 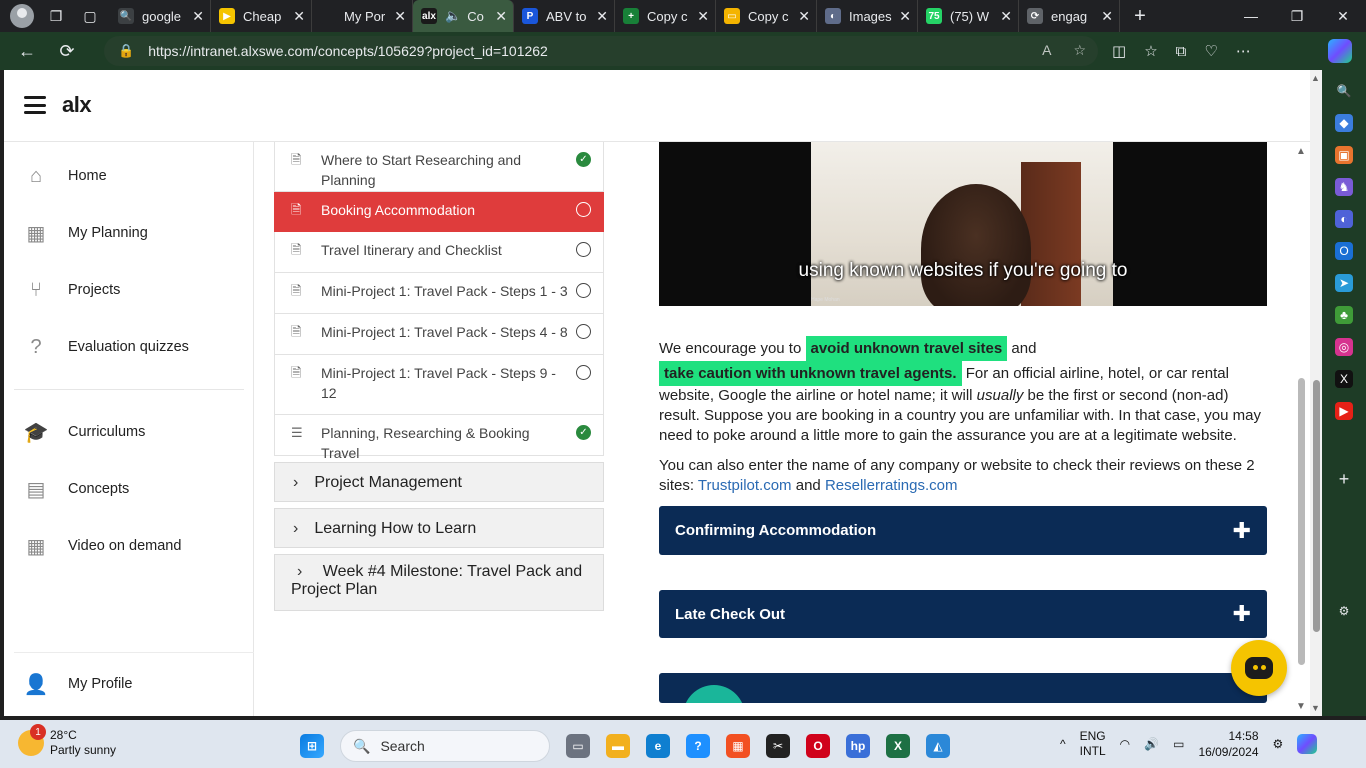 I want to click on trustpilot-link: Trustpilot.com, so click(x=745, y=485).